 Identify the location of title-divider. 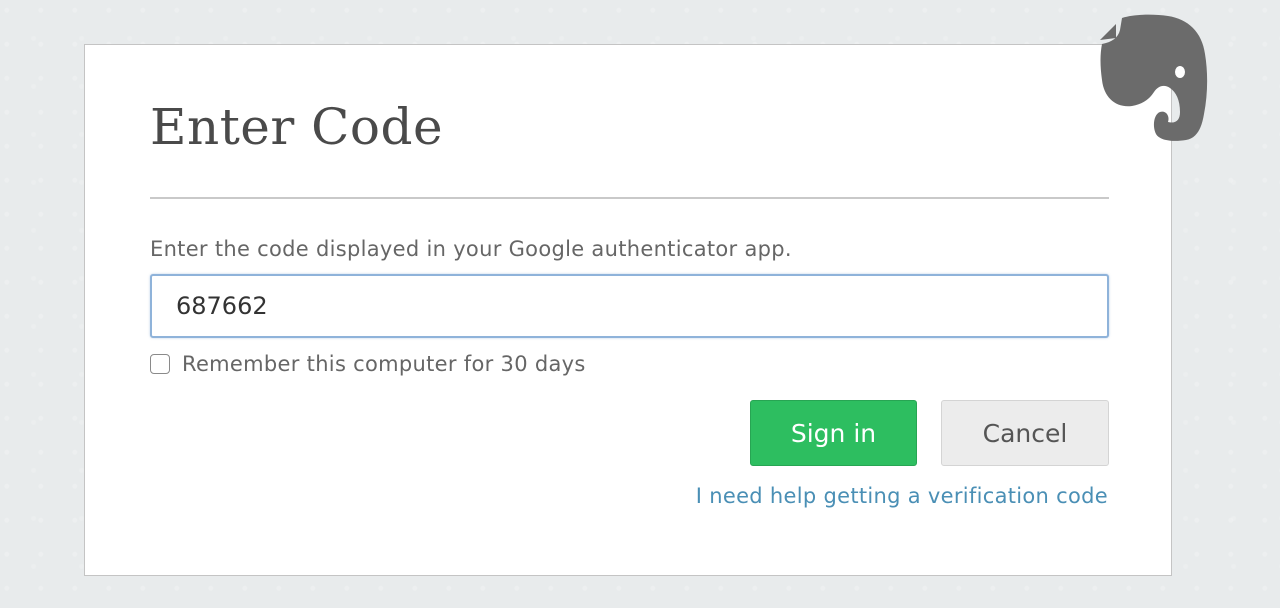
(629, 198).